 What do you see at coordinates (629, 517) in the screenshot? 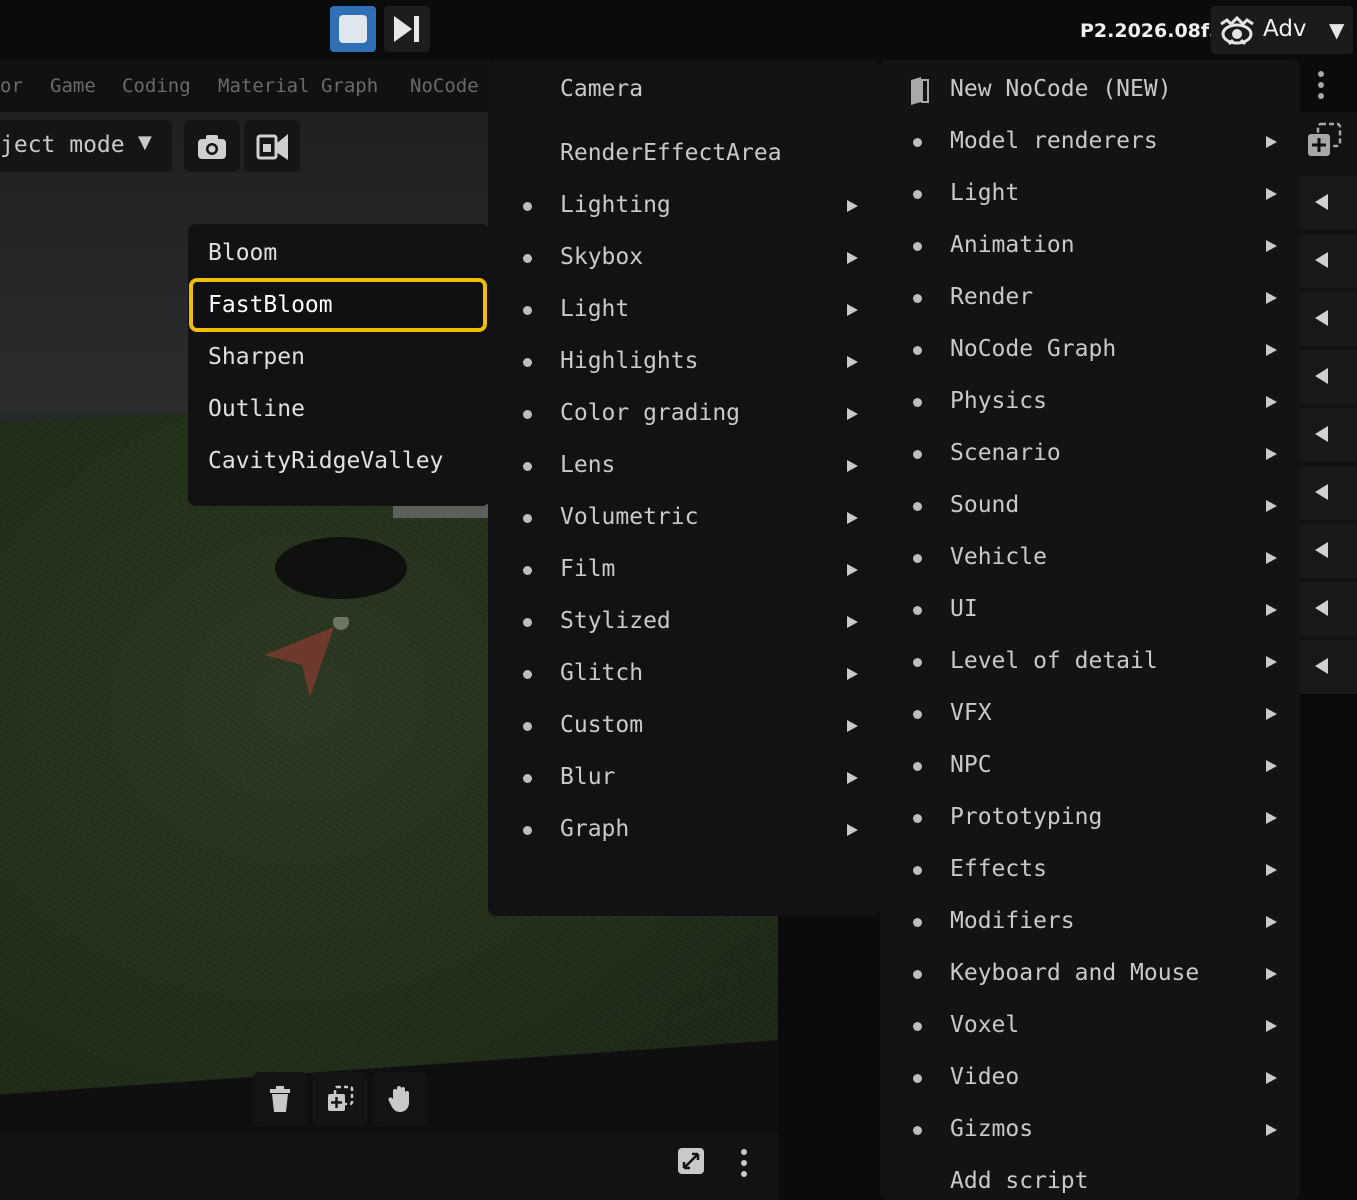
I see `menu-item-volumetric: Volumetric` at bounding box center [629, 517].